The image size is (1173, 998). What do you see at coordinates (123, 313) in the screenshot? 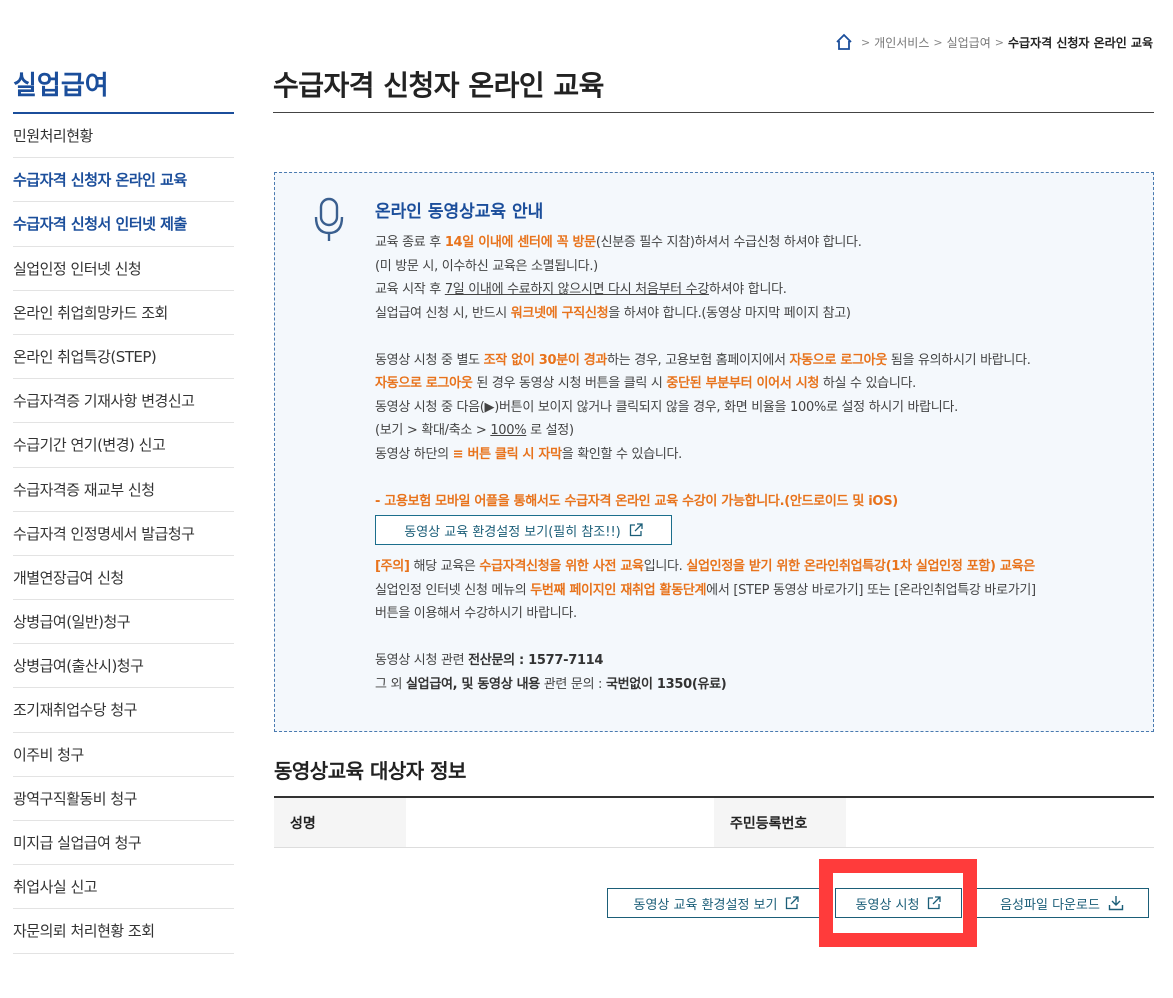
I see `sidebar-item: 온라인 취업희망카드 조회` at bounding box center [123, 313].